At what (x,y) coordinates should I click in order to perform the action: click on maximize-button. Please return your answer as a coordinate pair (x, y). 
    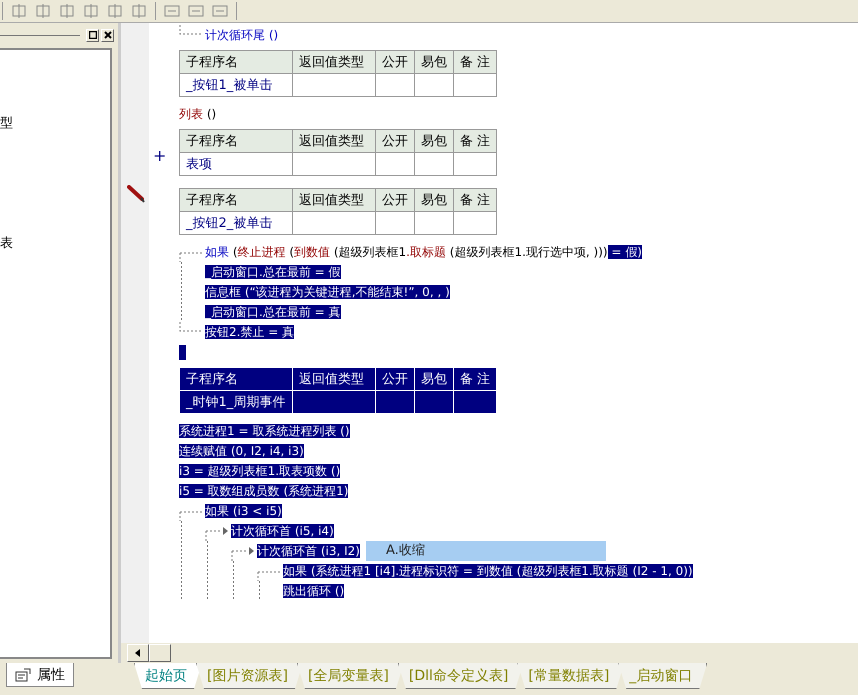
    Looking at the image, I should click on (92, 35).